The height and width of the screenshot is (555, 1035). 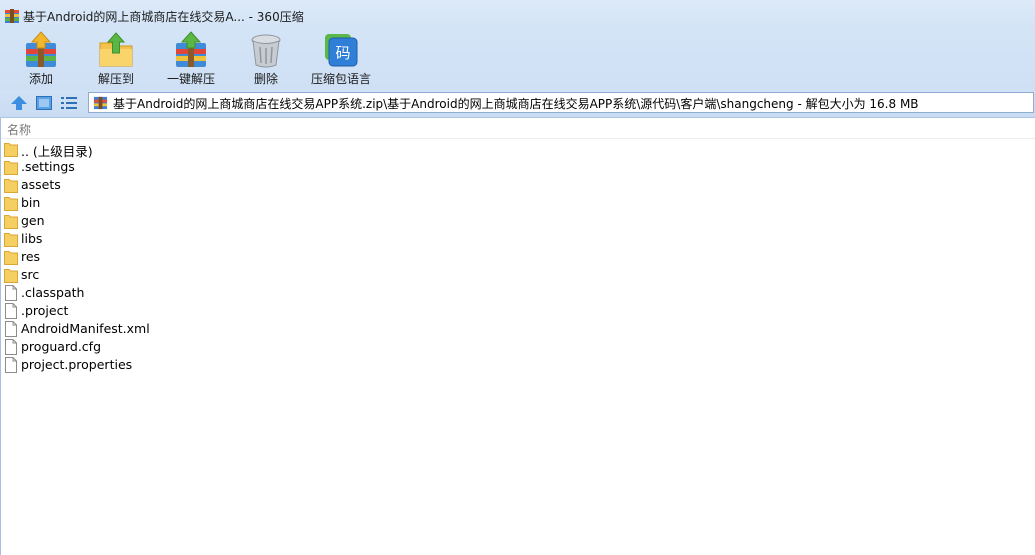 I want to click on delete-button: 删除, so click(x=266, y=60).